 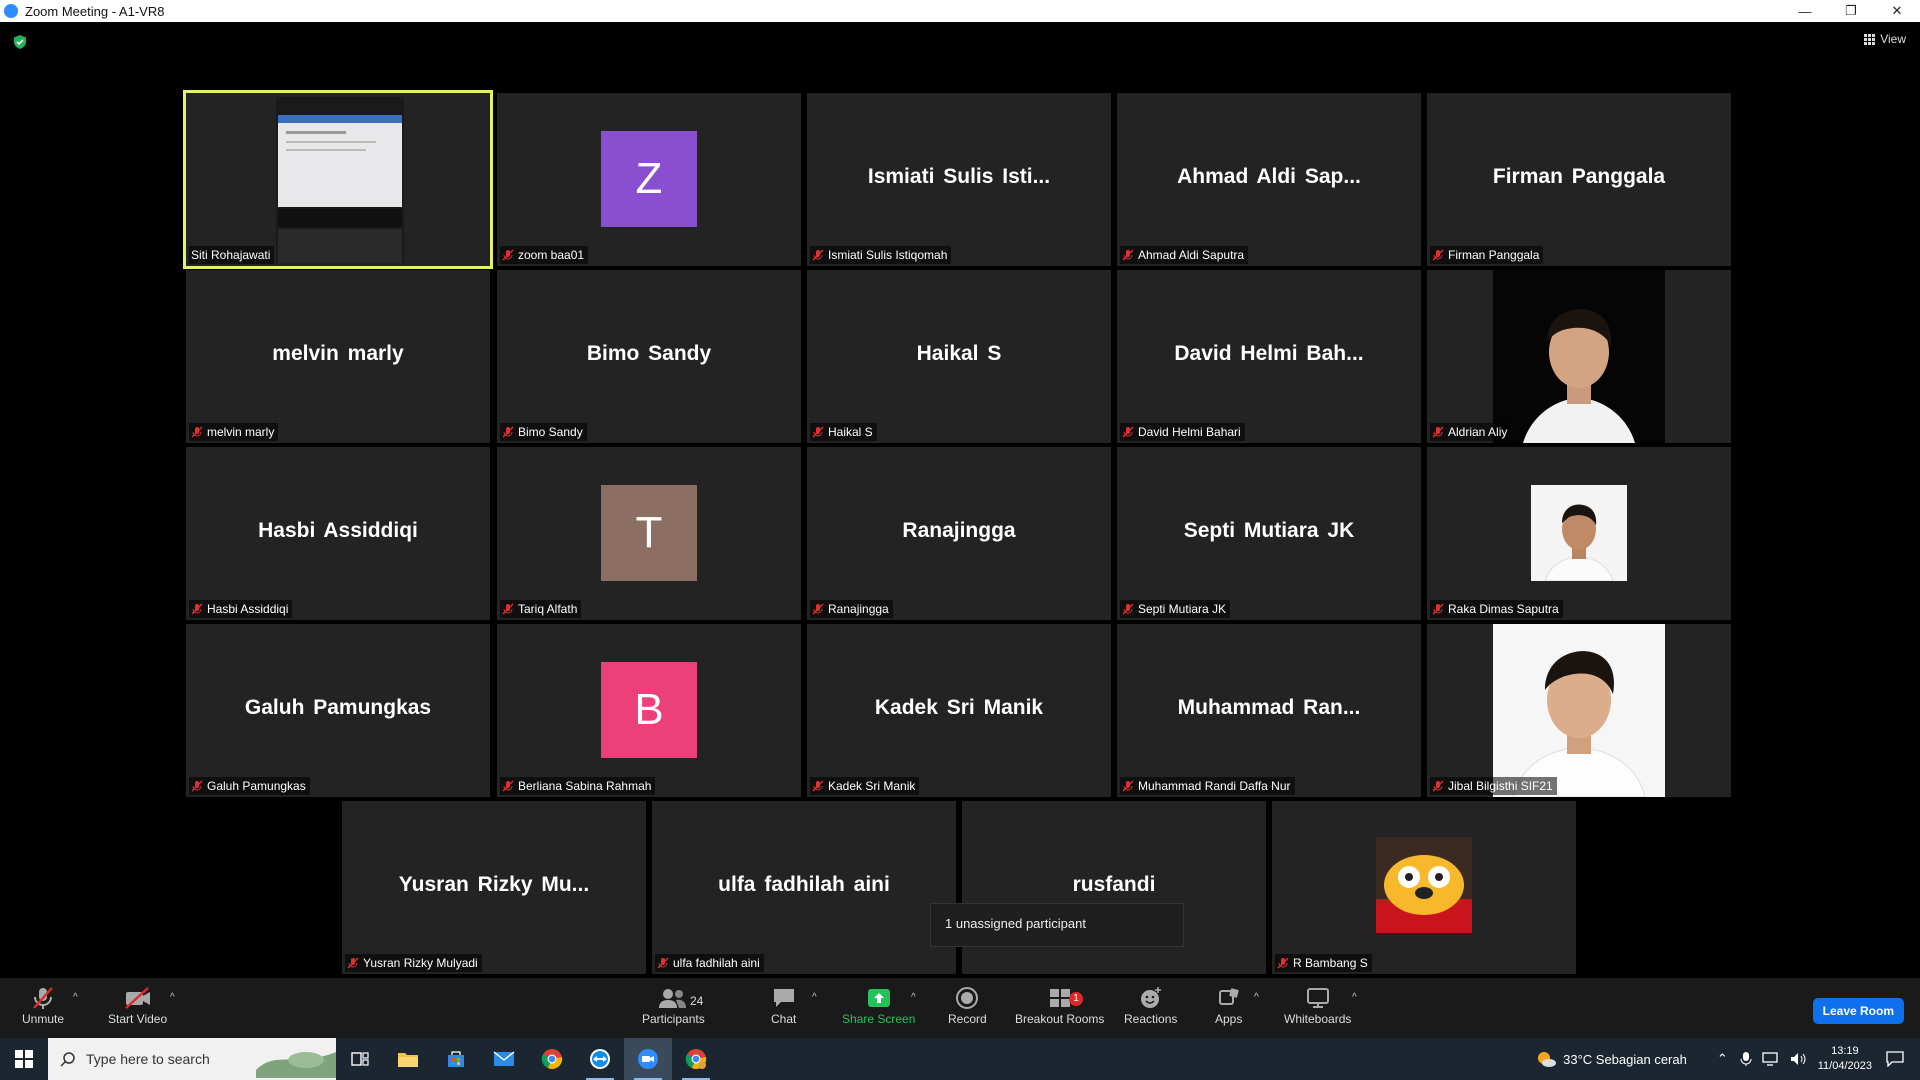 I want to click on video-tile: Hasbi Assiddiqi Hasbi Assiddiqi, so click(x=338, y=533).